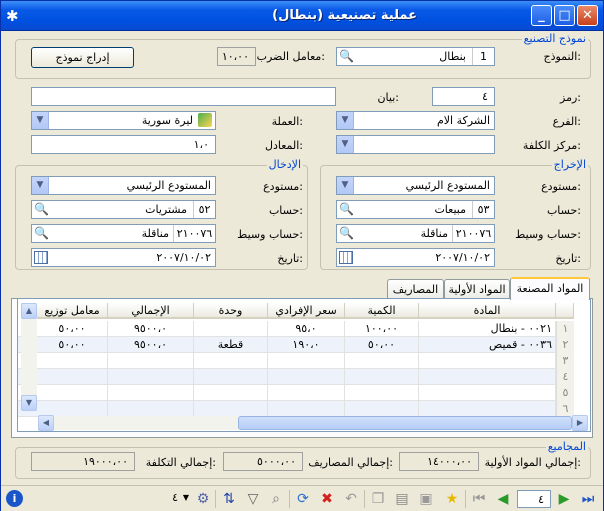  I want to click on statement-field, so click(183, 96).